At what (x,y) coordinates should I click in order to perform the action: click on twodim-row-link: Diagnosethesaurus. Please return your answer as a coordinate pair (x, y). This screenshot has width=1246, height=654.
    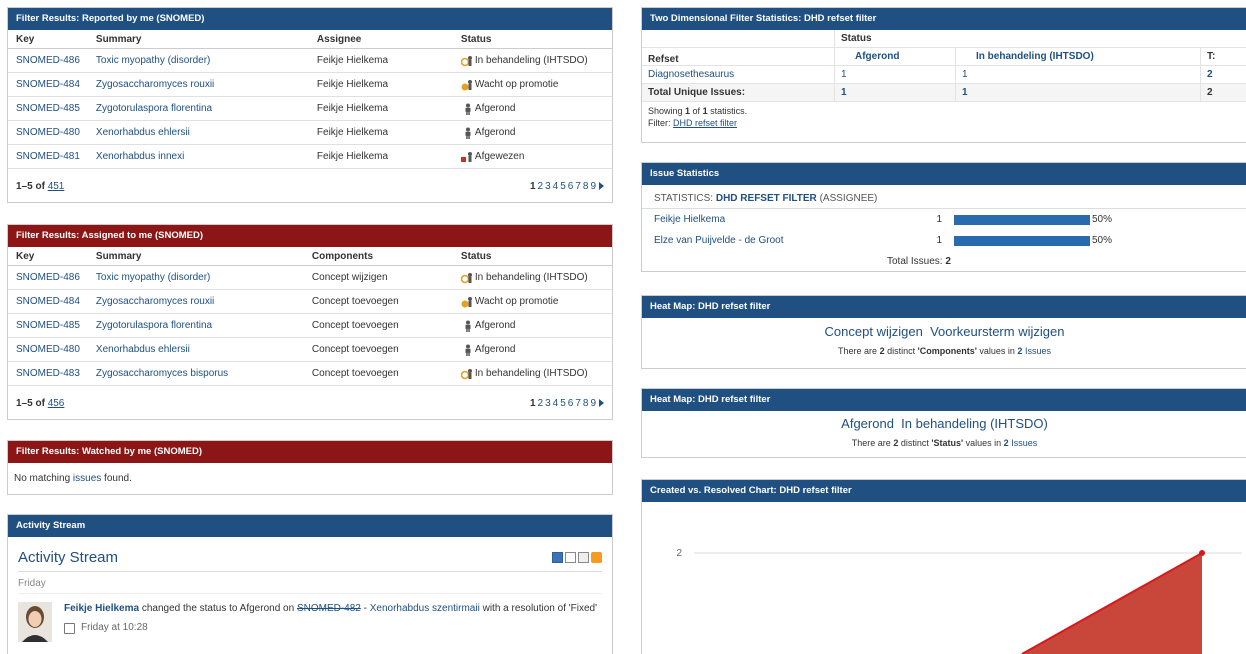
    Looking at the image, I should click on (691, 74).